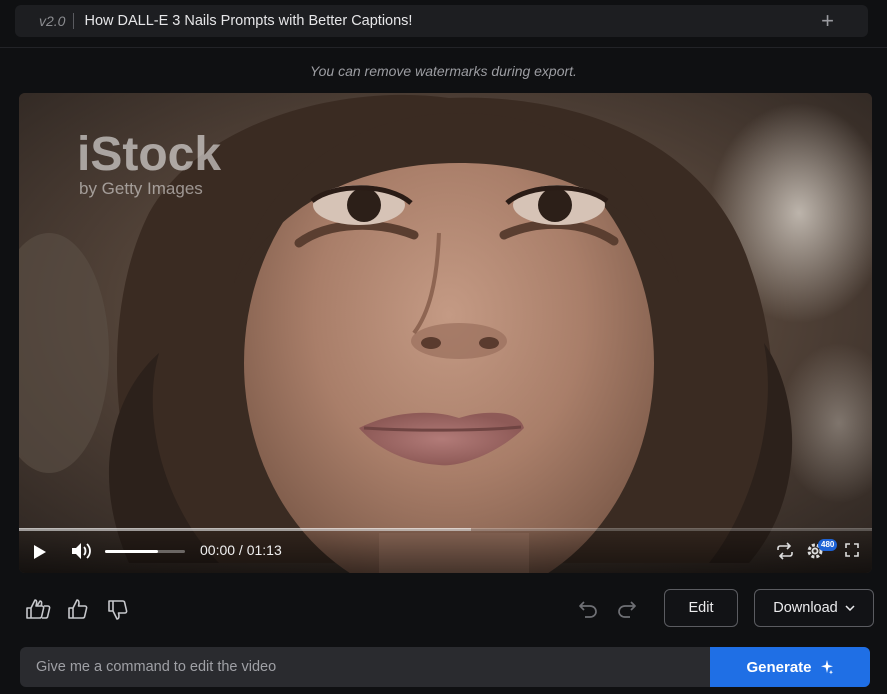 The image size is (887, 694). Describe the element at coordinates (40, 552) in the screenshot. I see `play-icon` at that location.